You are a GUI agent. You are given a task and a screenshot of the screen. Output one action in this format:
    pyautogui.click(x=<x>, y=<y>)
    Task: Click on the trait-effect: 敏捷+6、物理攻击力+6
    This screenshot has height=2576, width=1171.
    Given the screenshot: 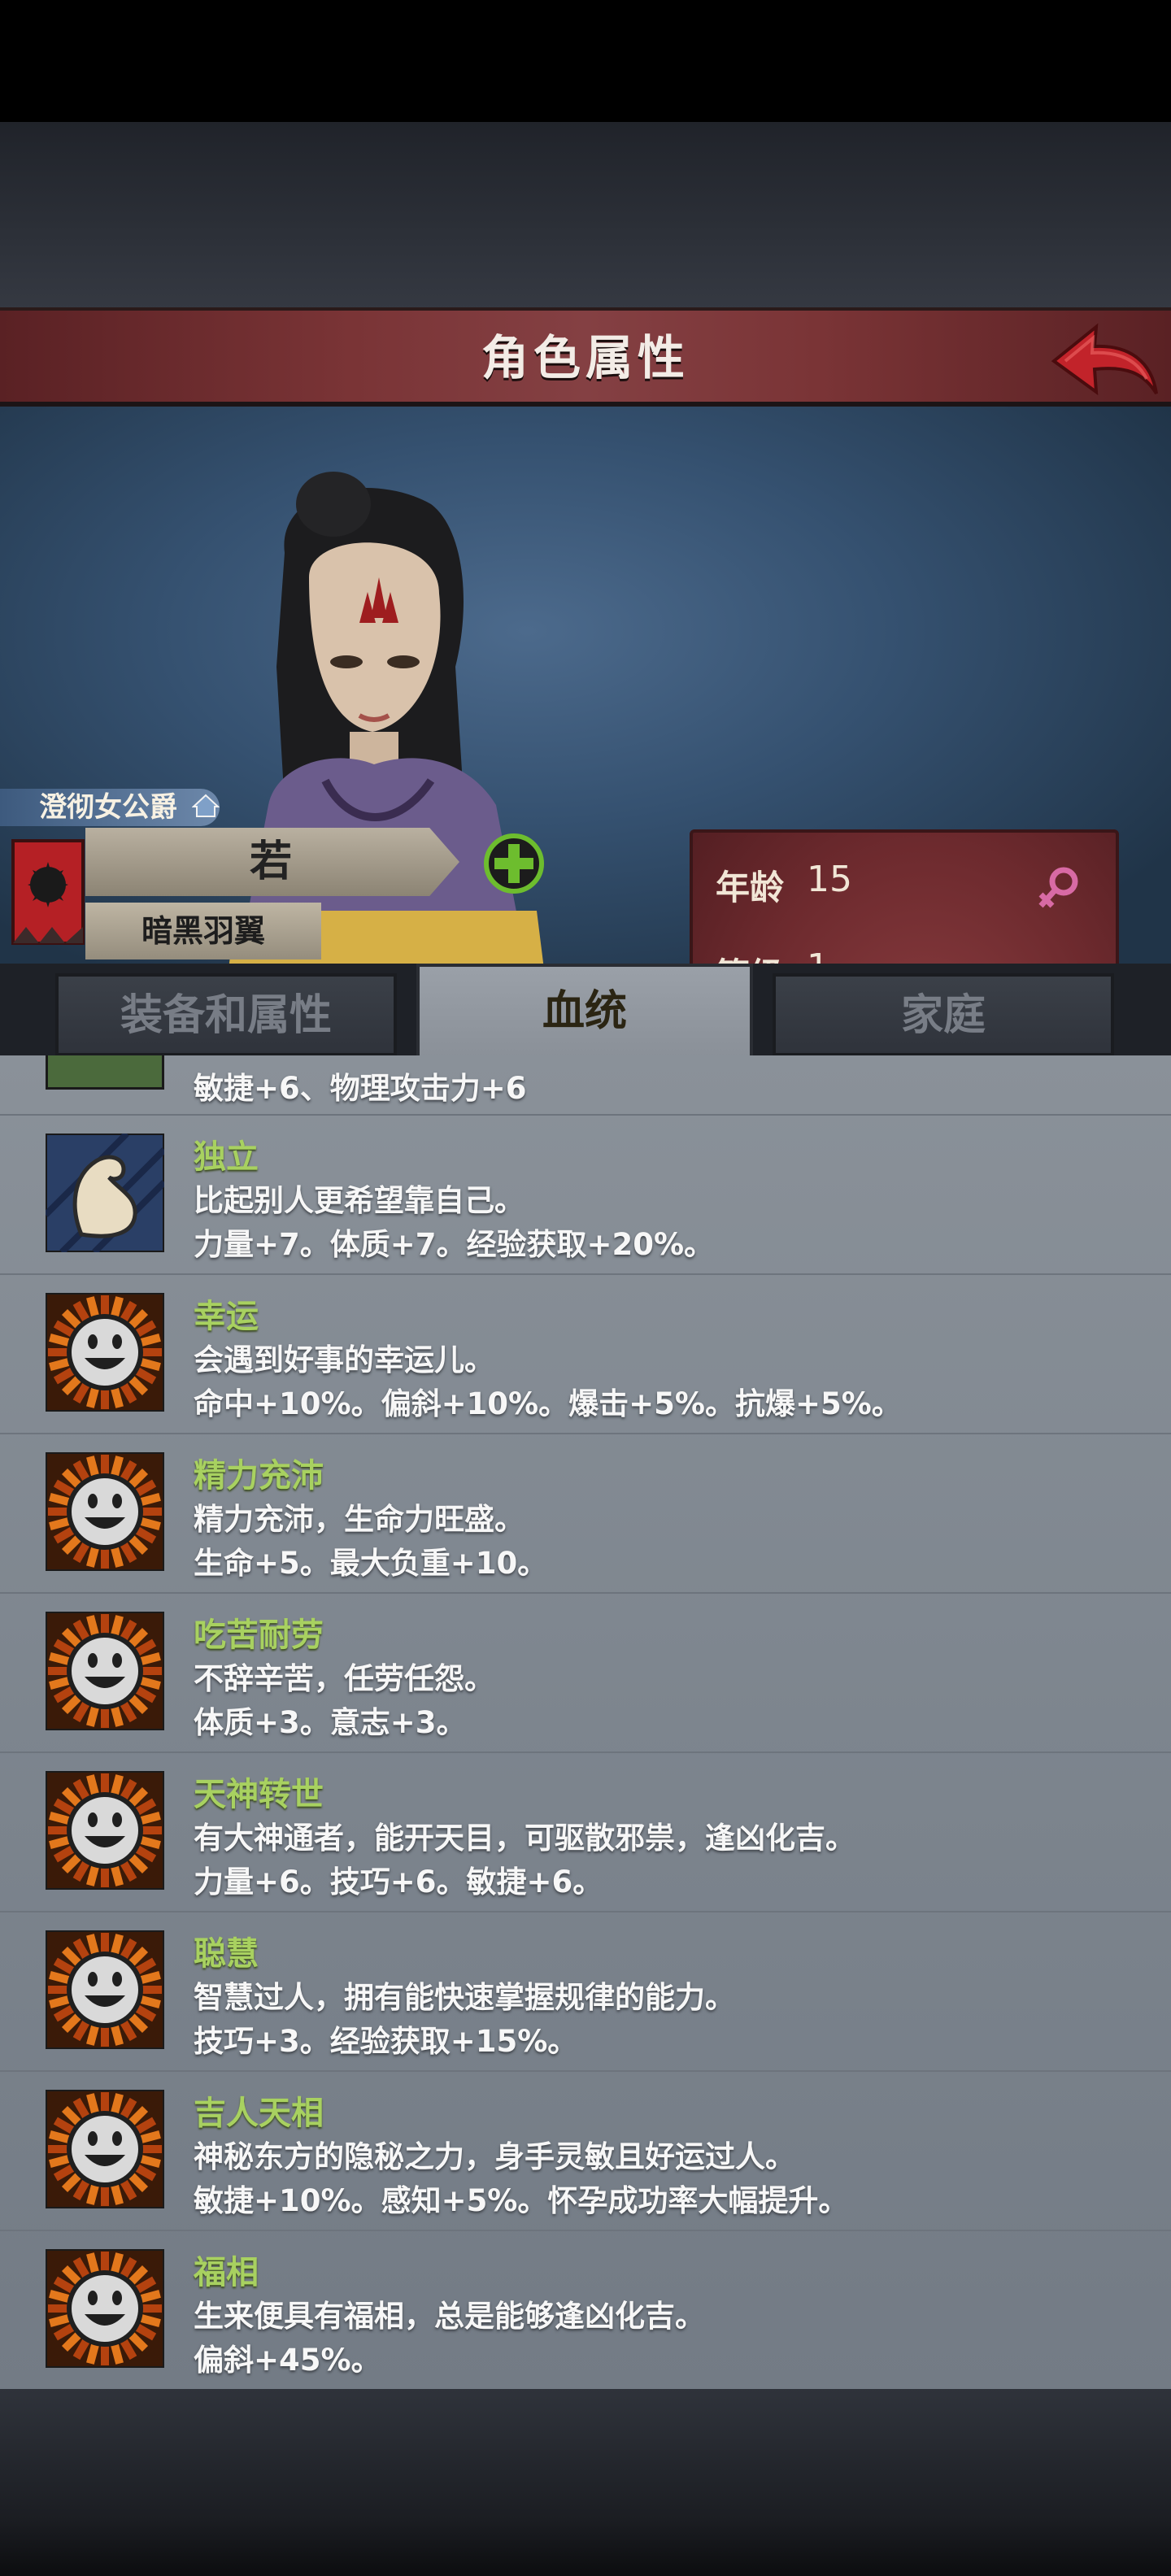 What is the action you would take?
    pyautogui.click(x=360, y=1088)
    